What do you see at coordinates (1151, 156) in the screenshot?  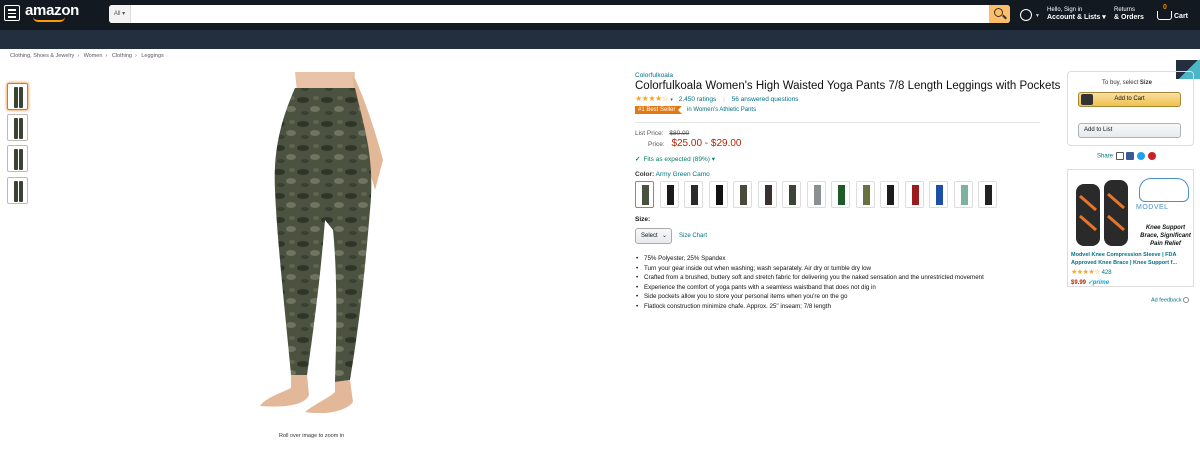 I see `pinterest-icon` at bounding box center [1151, 156].